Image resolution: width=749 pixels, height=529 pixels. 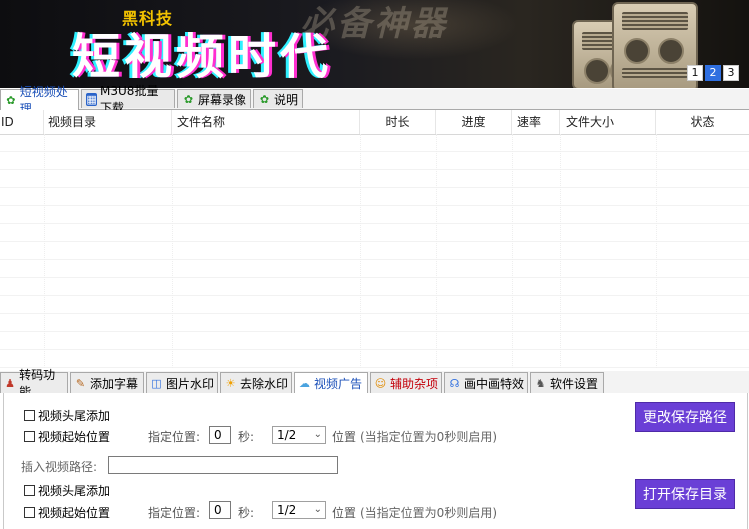 I want to click on tab-label: 屏幕录像, so click(x=222, y=99).